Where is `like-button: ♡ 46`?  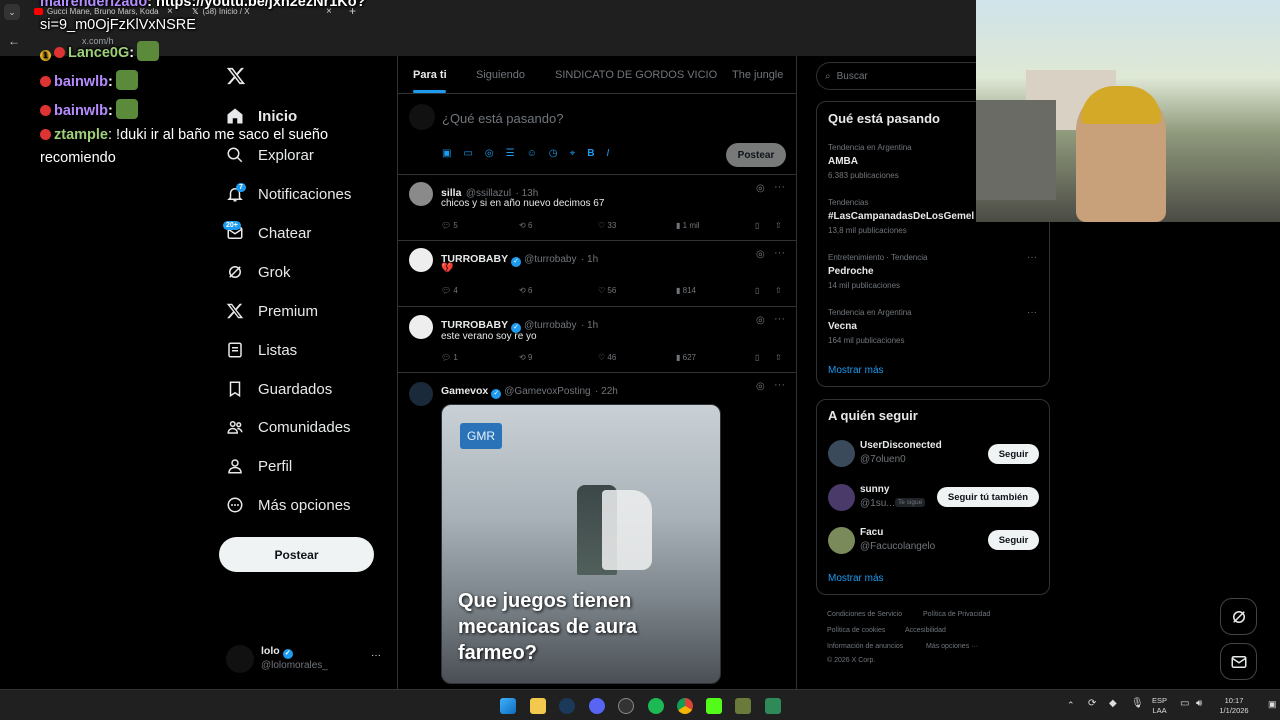 like-button: ♡ 46 is located at coordinates (607, 357).